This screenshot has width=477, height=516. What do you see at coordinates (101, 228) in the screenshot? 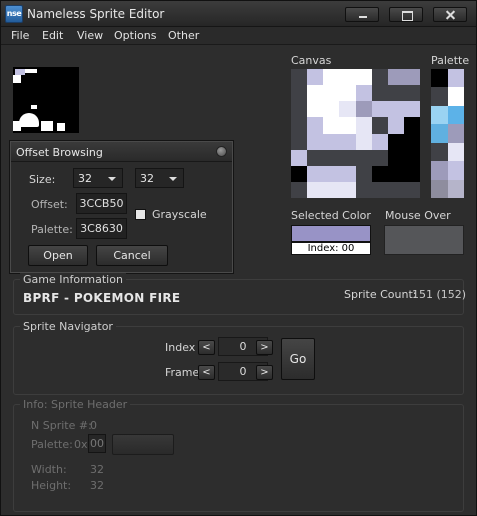
I see `palette-offset-field: 3C8630` at bounding box center [101, 228].